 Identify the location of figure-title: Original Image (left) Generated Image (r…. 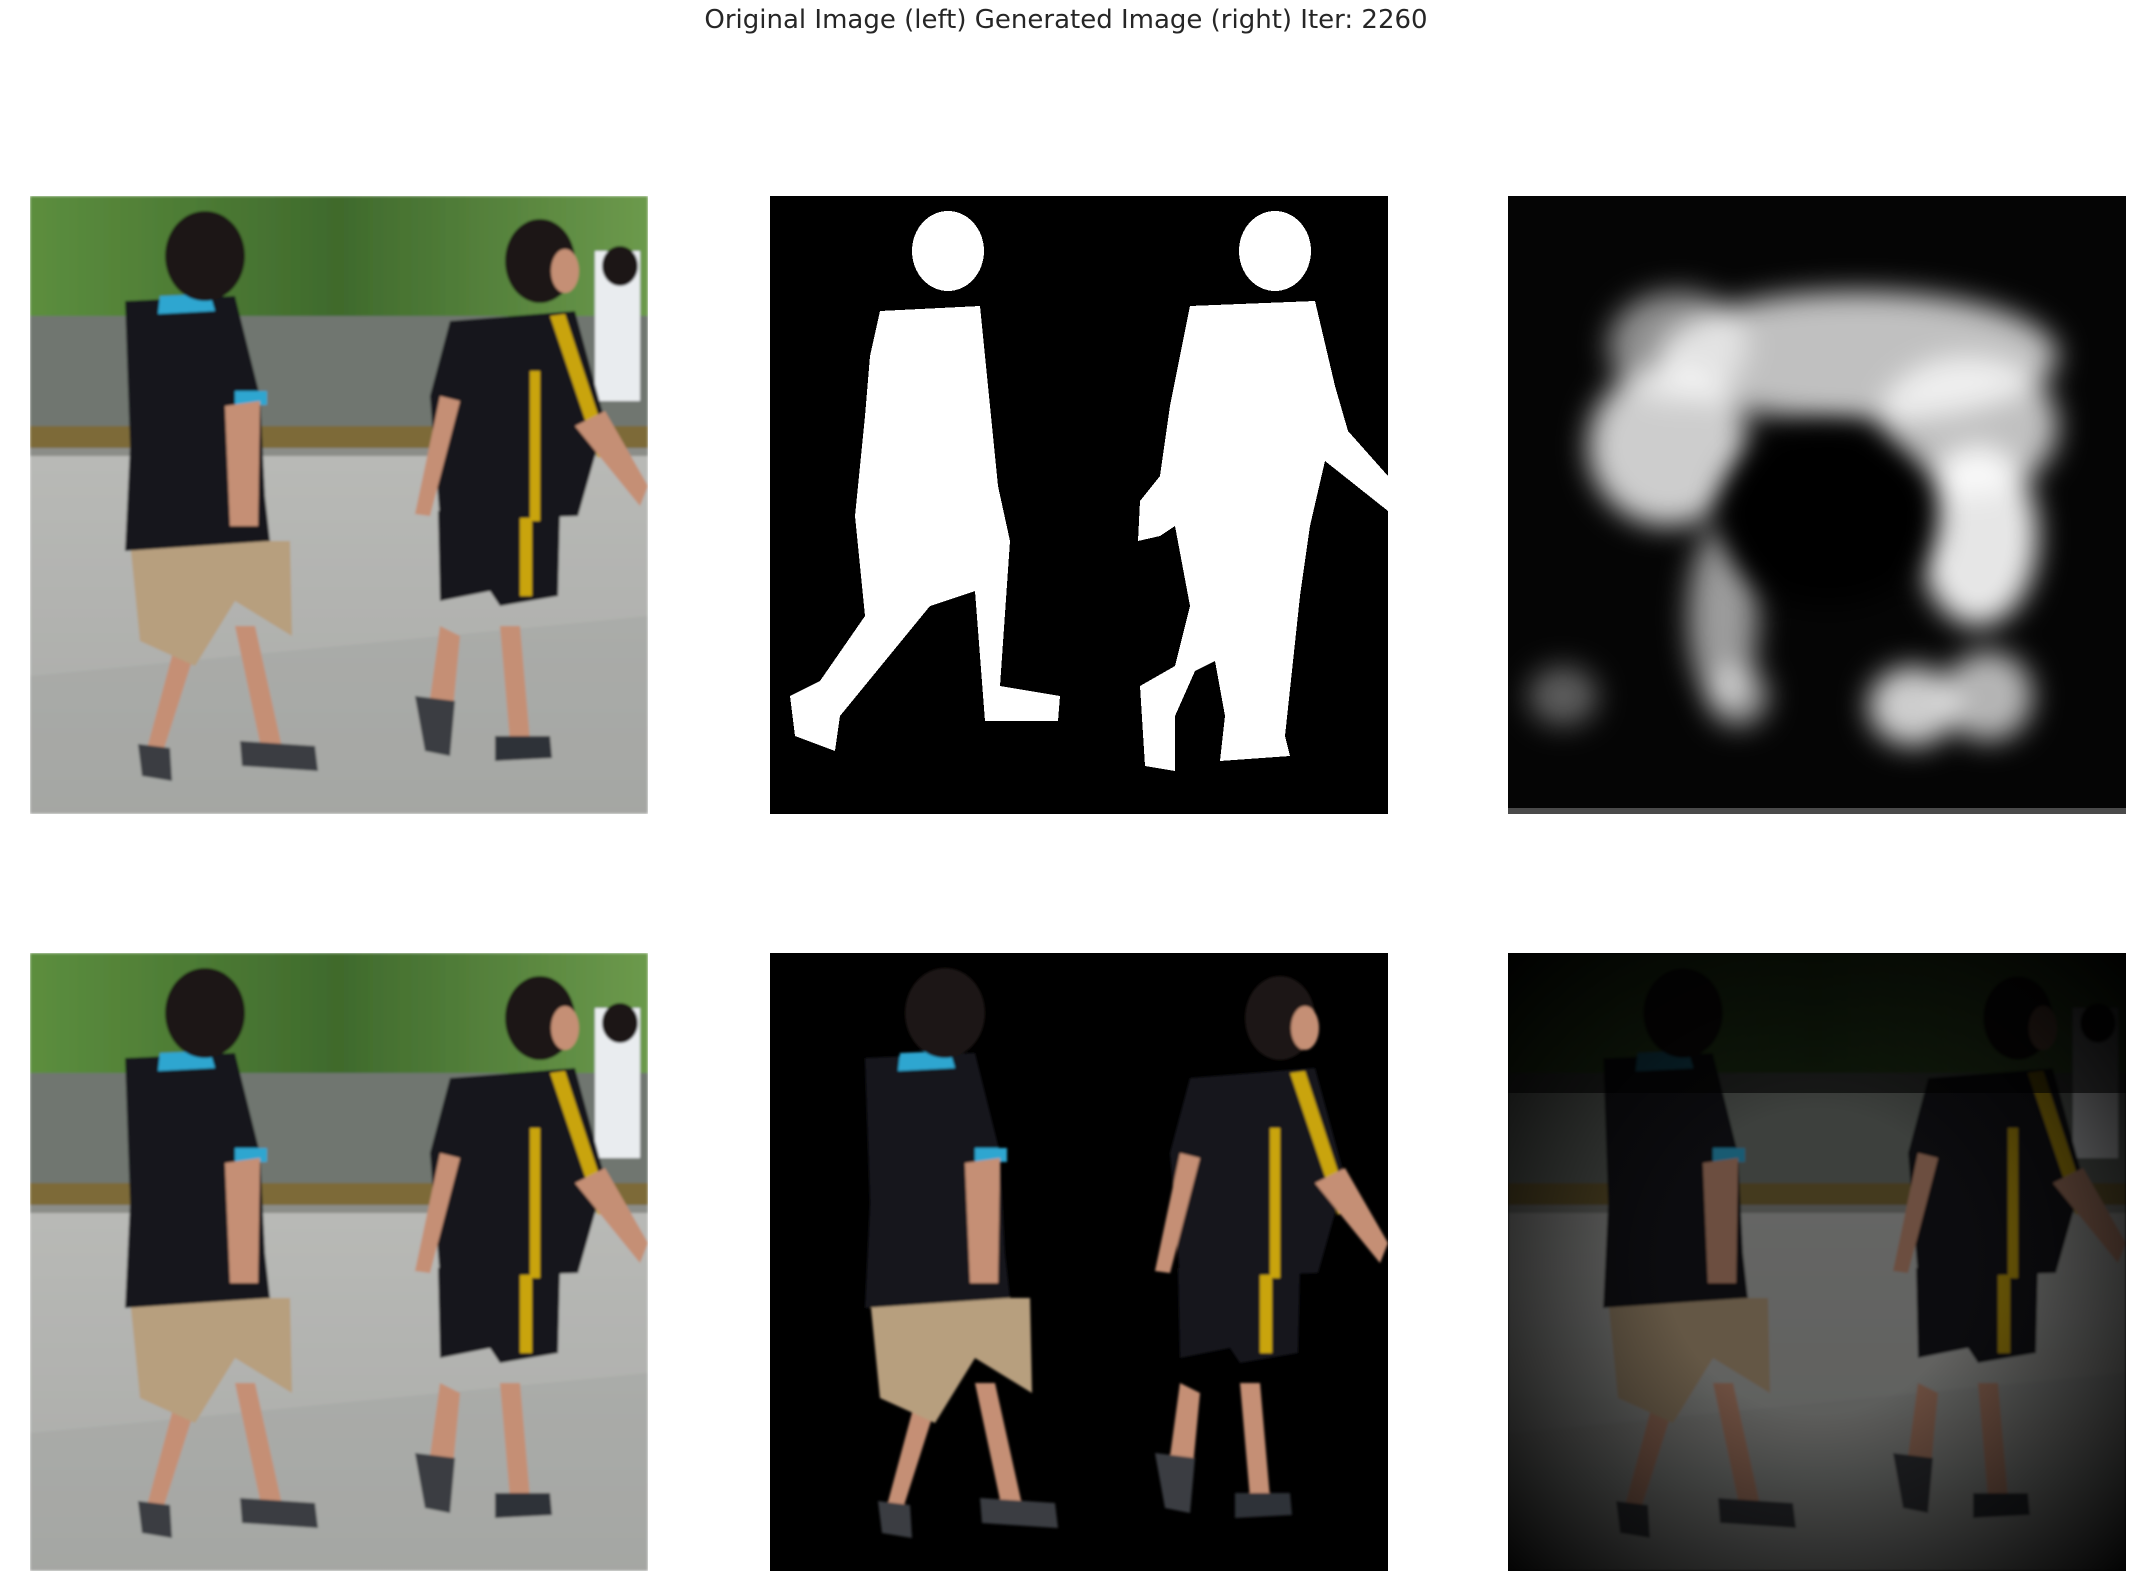
(1066, 20).